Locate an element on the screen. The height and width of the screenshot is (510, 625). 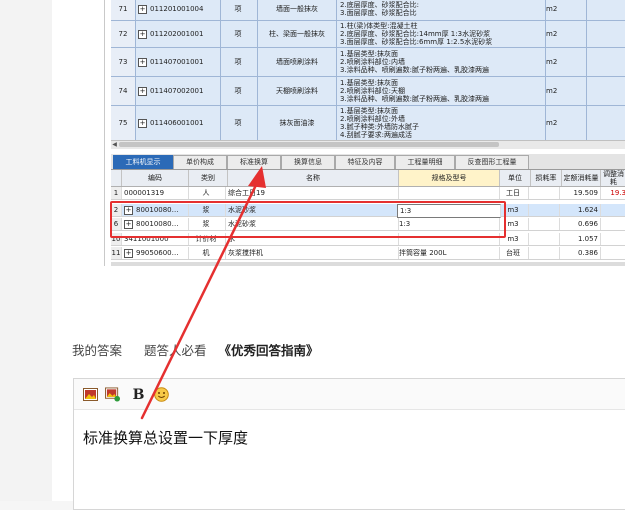
answer-guide-link: 《优秀回答指南》 is located at coordinates (269, 350).